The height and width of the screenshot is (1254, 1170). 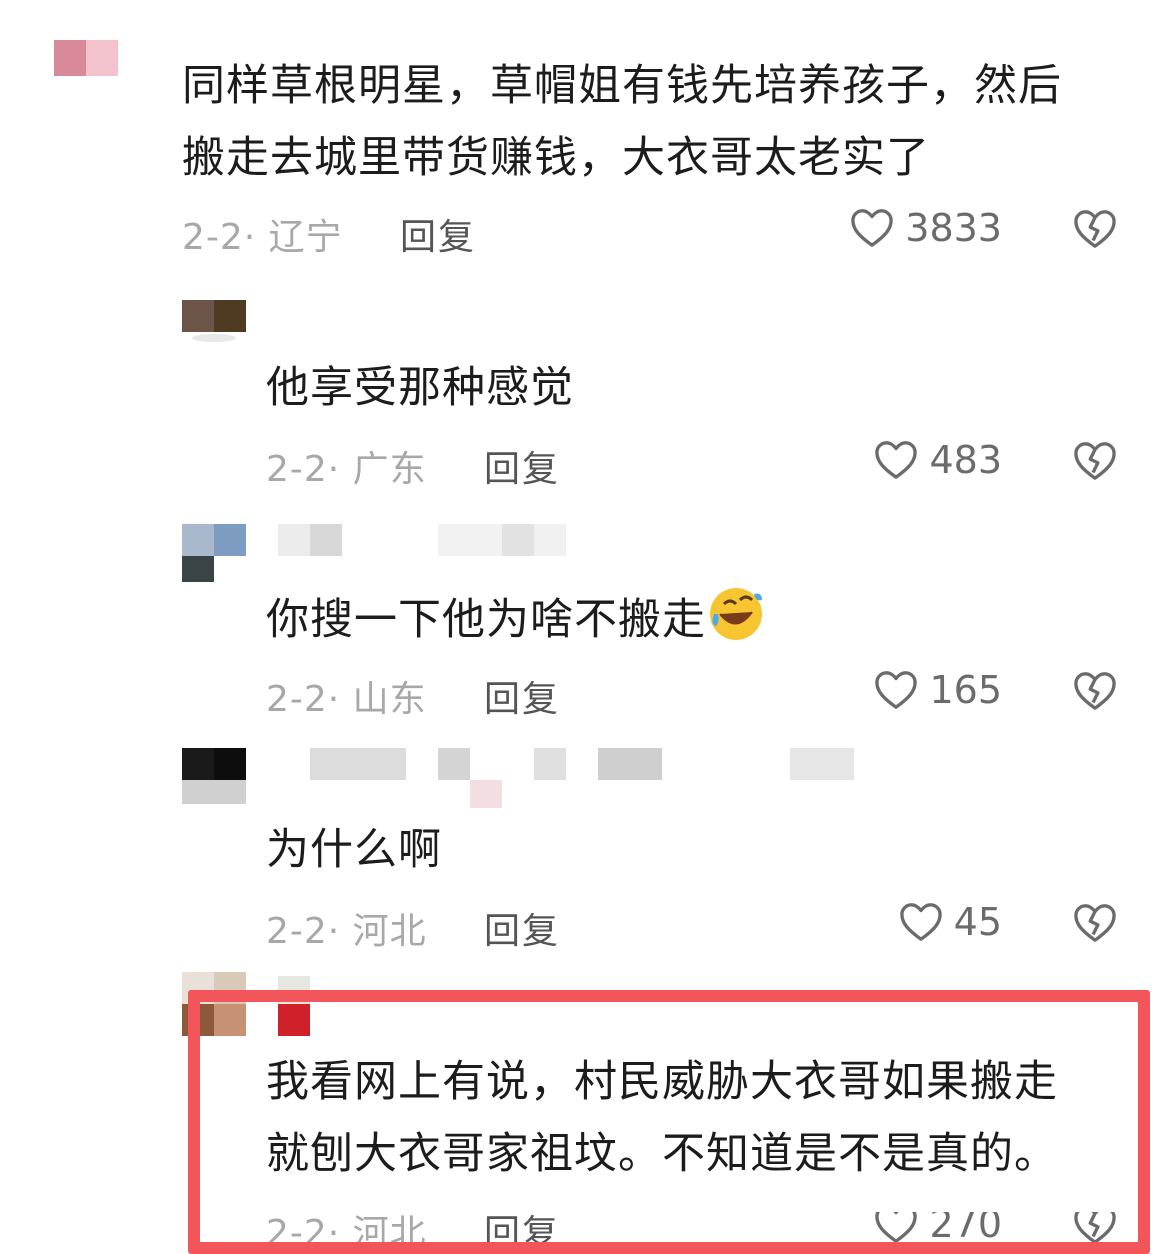 I want to click on comment-date-location: 2-2· 辽宁, so click(x=262, y=237).